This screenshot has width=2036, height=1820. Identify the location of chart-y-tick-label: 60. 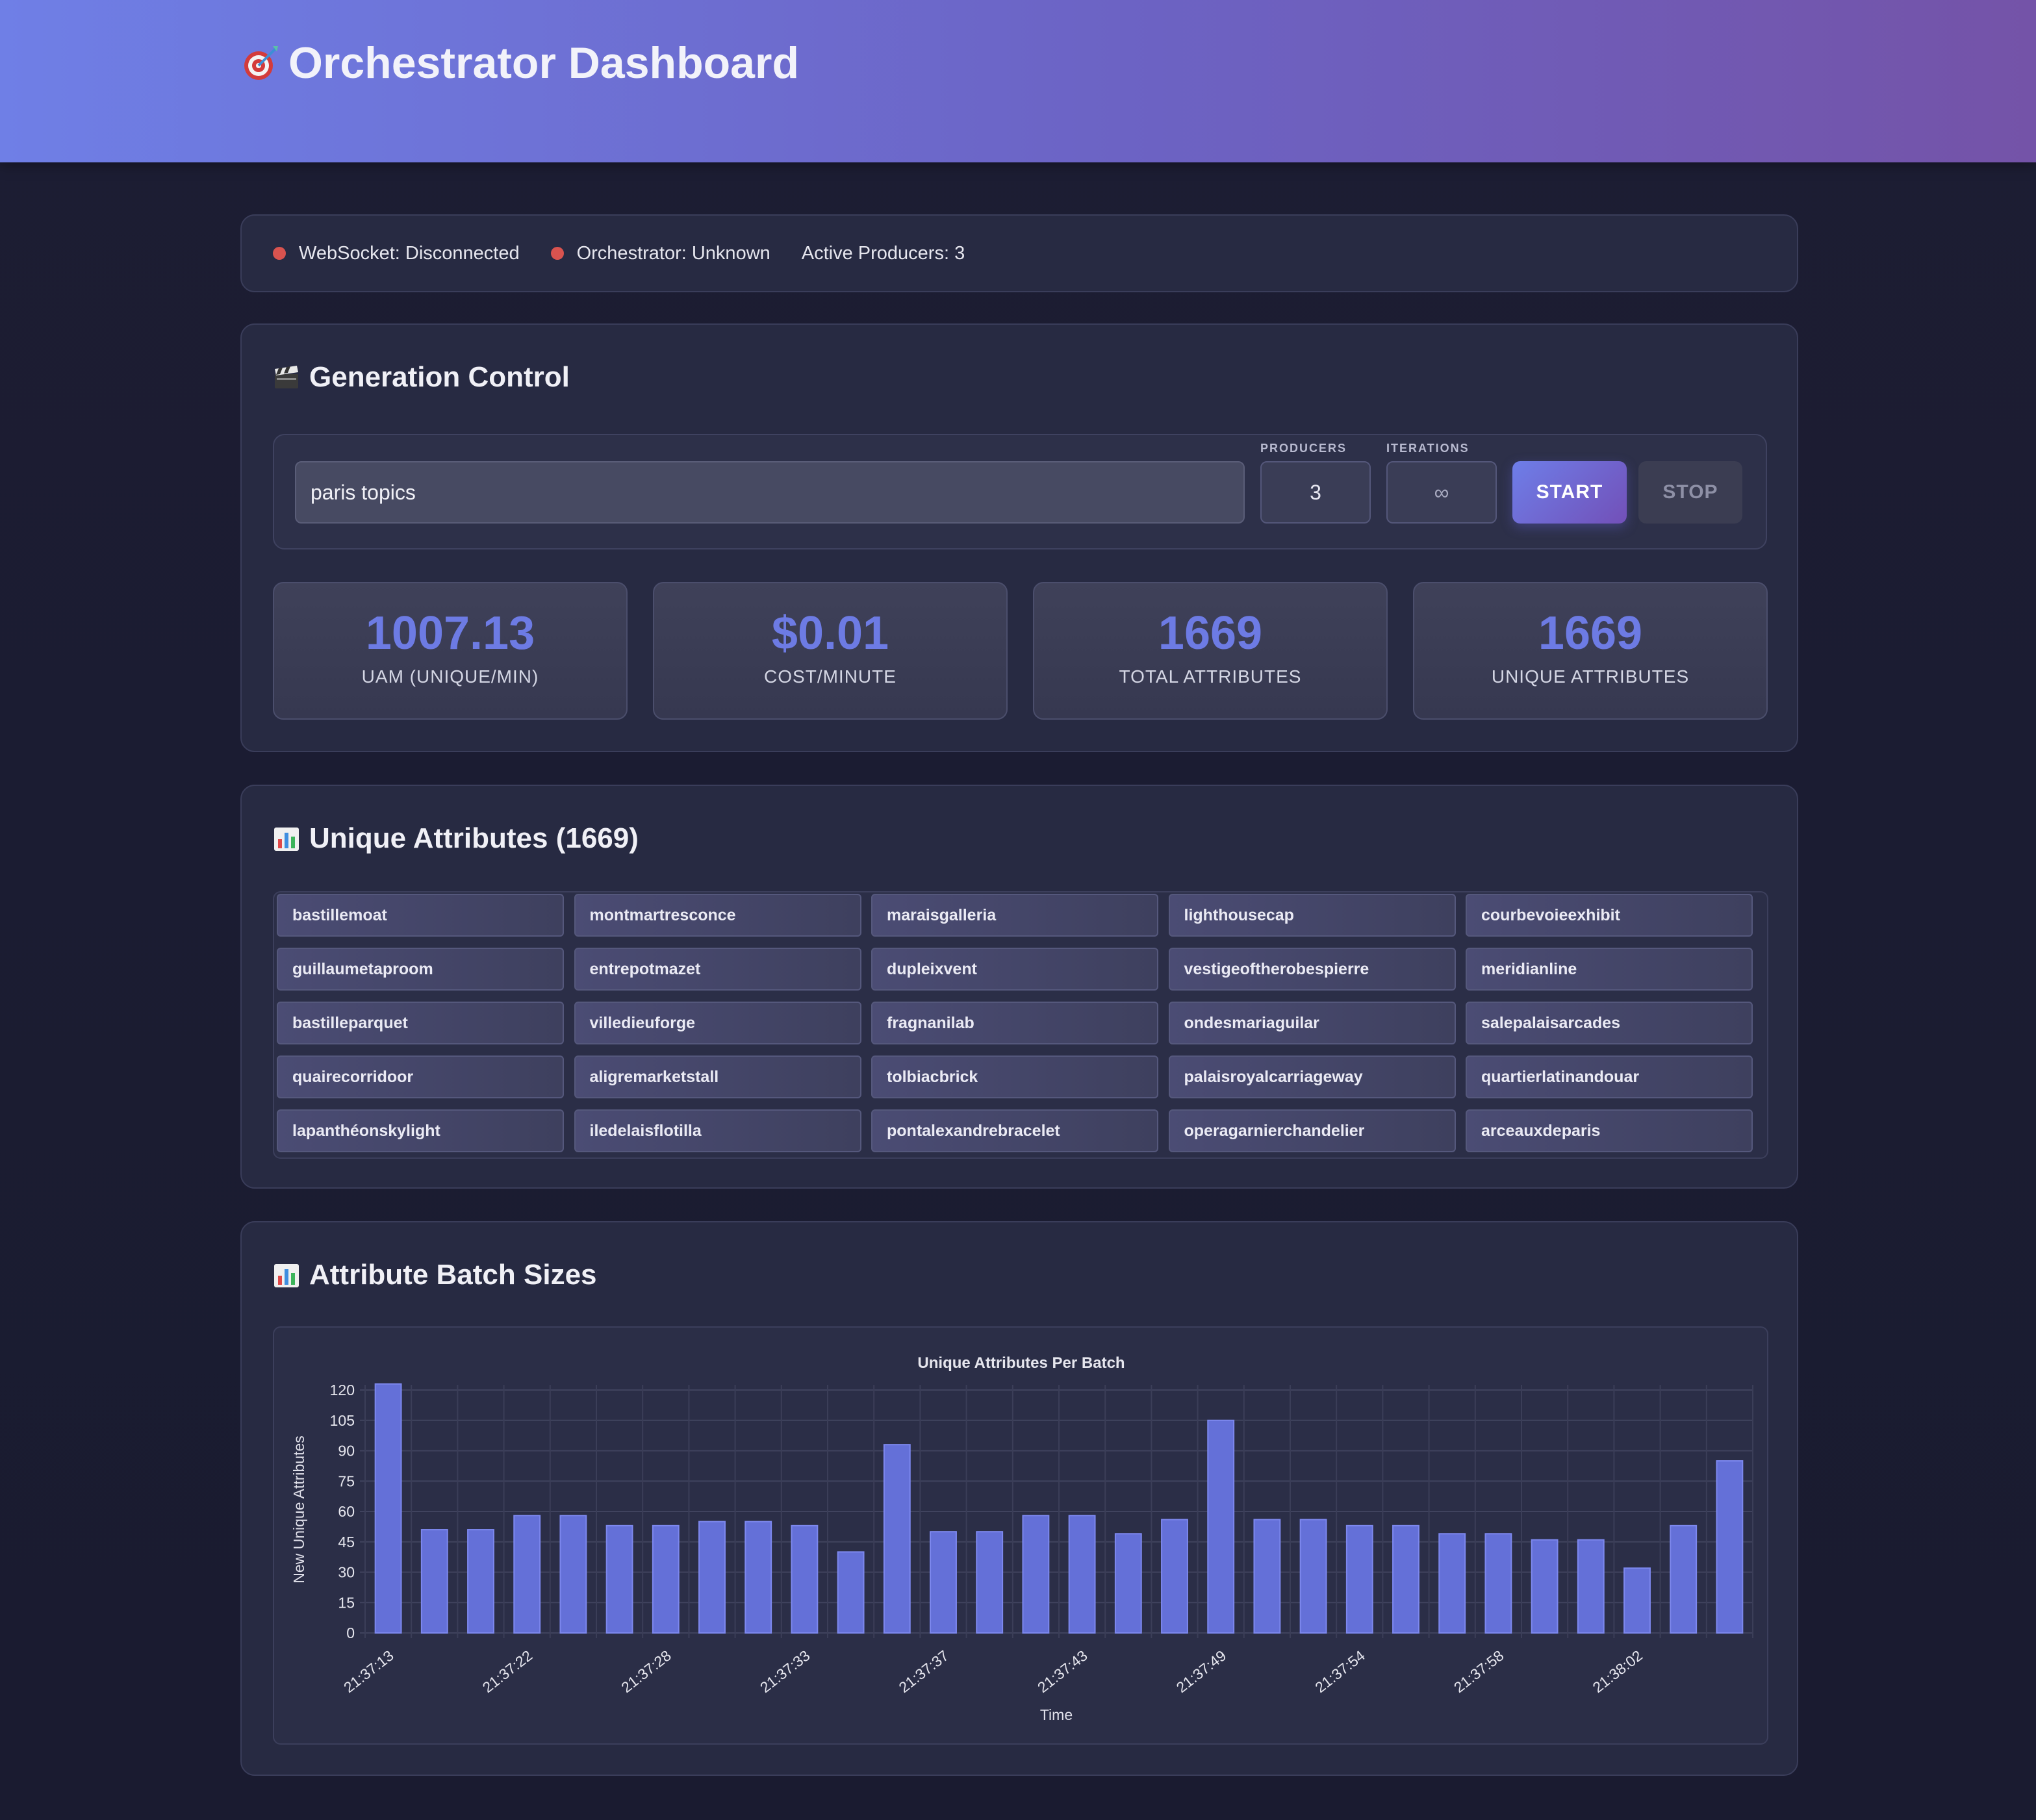
(346, 1511).